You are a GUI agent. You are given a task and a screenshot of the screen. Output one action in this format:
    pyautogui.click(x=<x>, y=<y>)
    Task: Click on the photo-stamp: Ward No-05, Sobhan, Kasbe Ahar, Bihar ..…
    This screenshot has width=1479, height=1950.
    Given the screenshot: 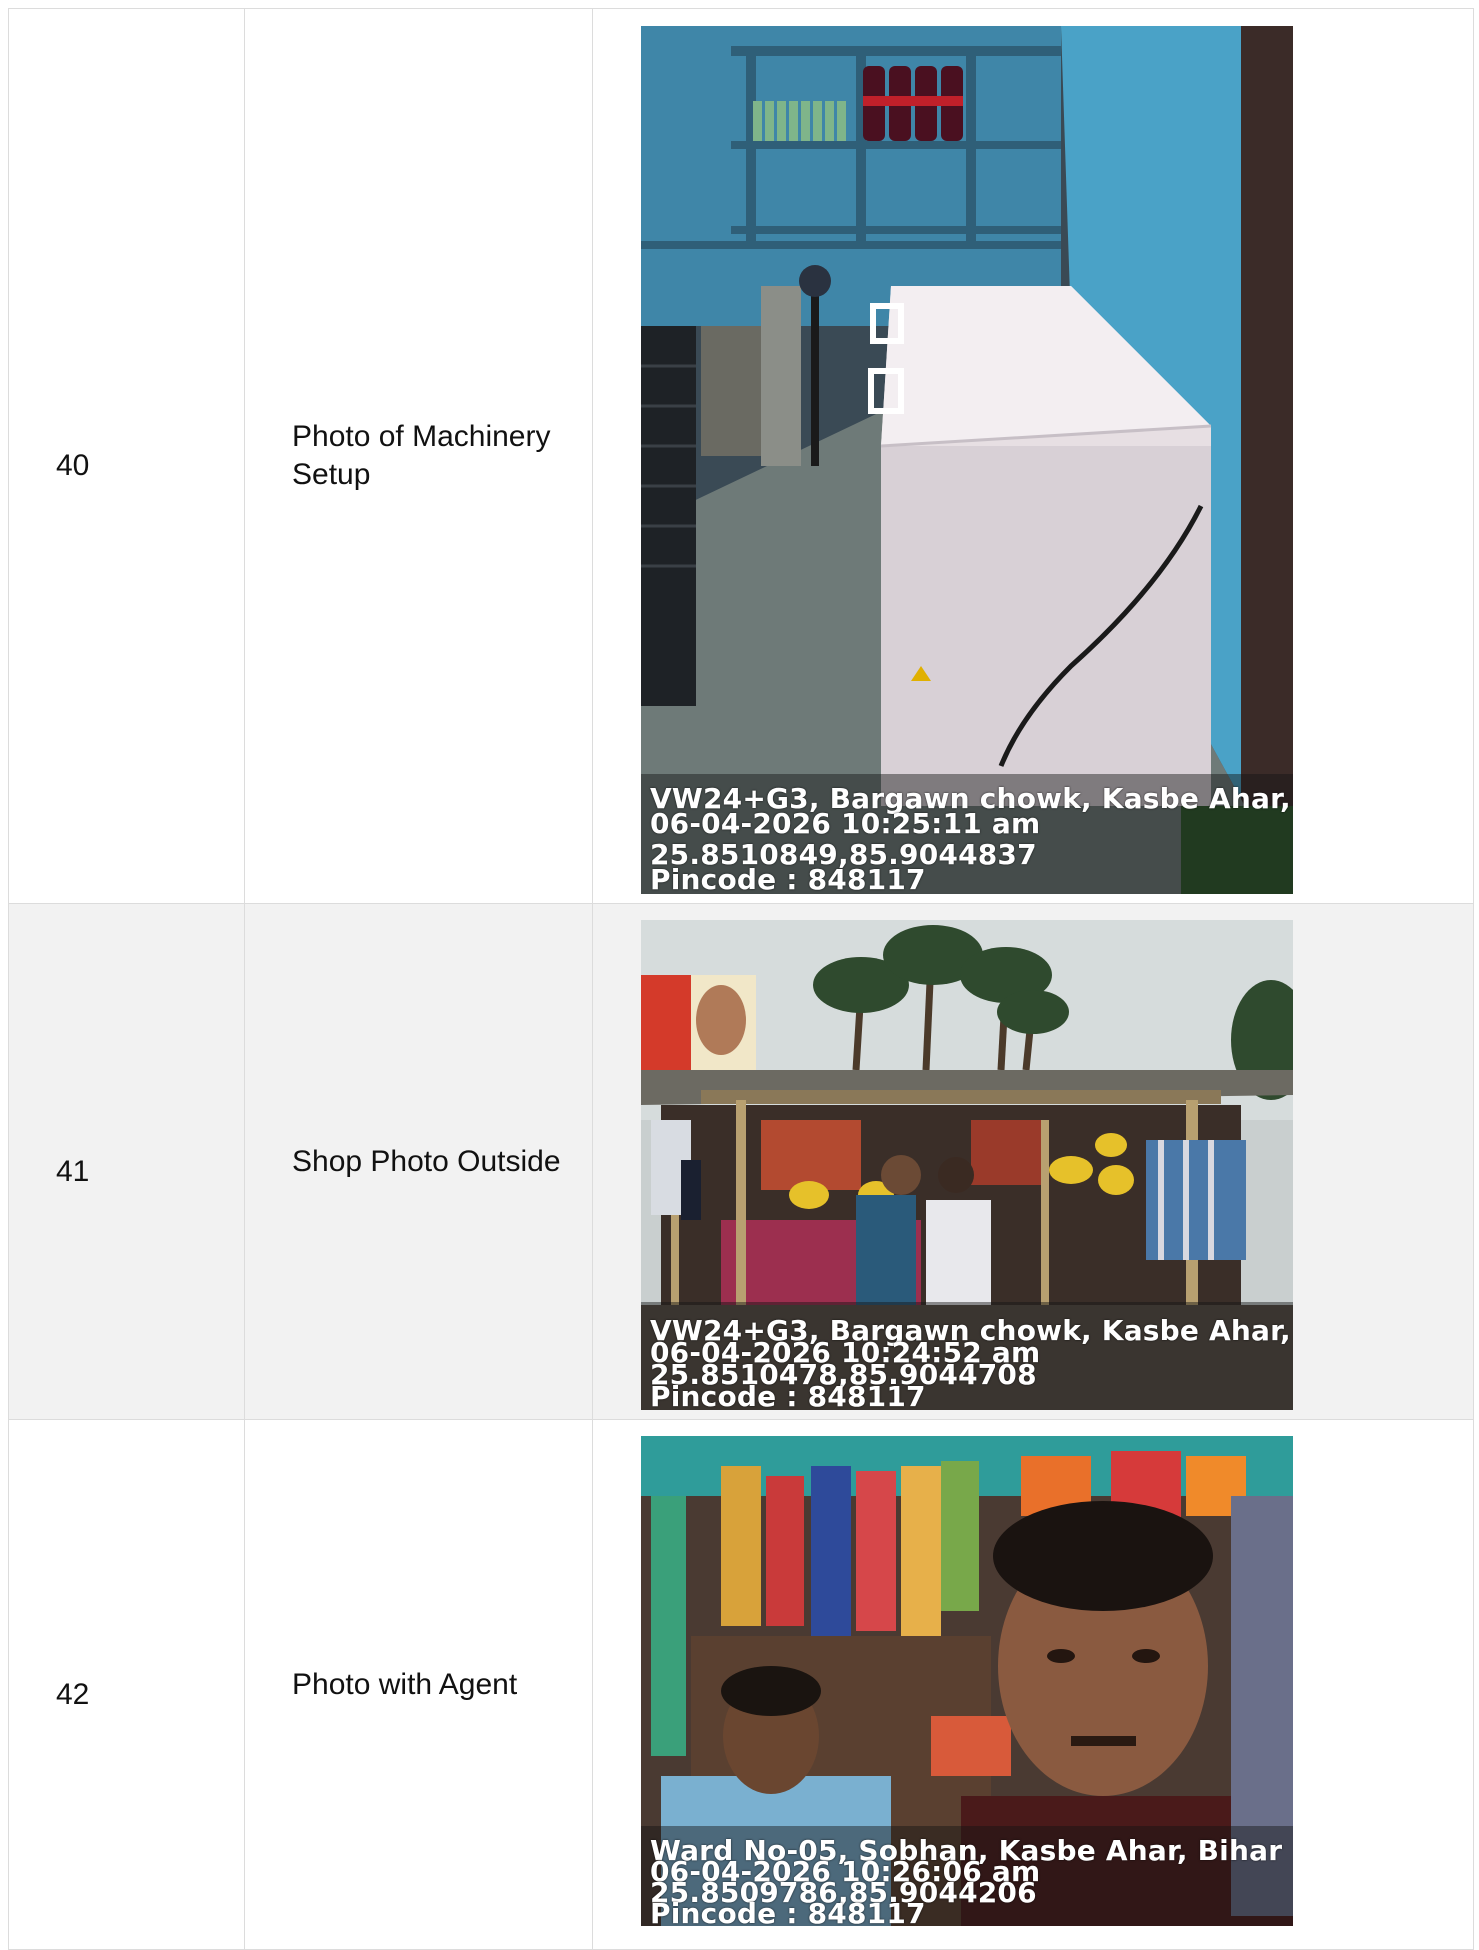 What is the action you would take?
    pyautogui.click(x=971, y=1882)
    